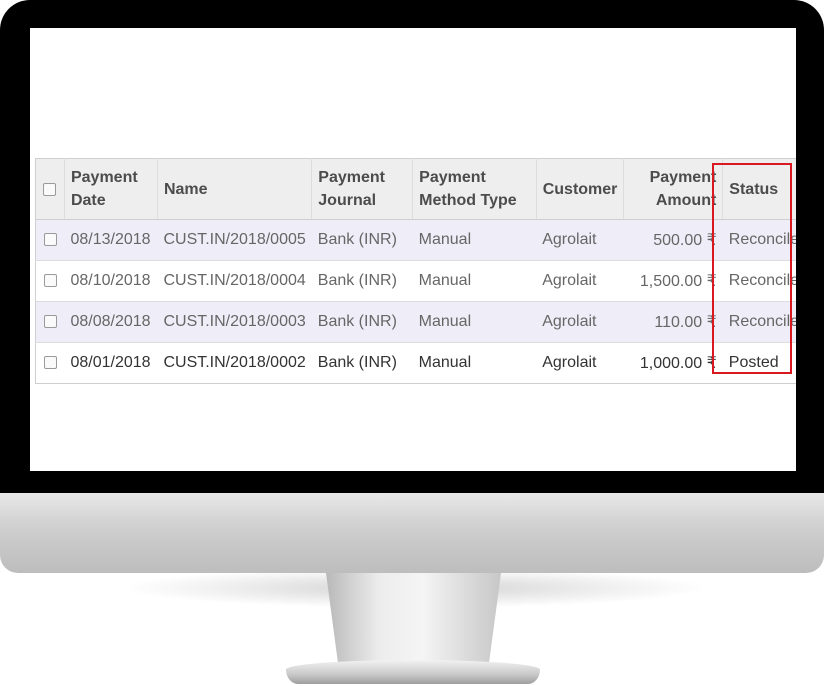  Describe the element at coordinates (673, 322) in the screenshot. I see `cell-payment-amount: 110.00 ₹` at that location.